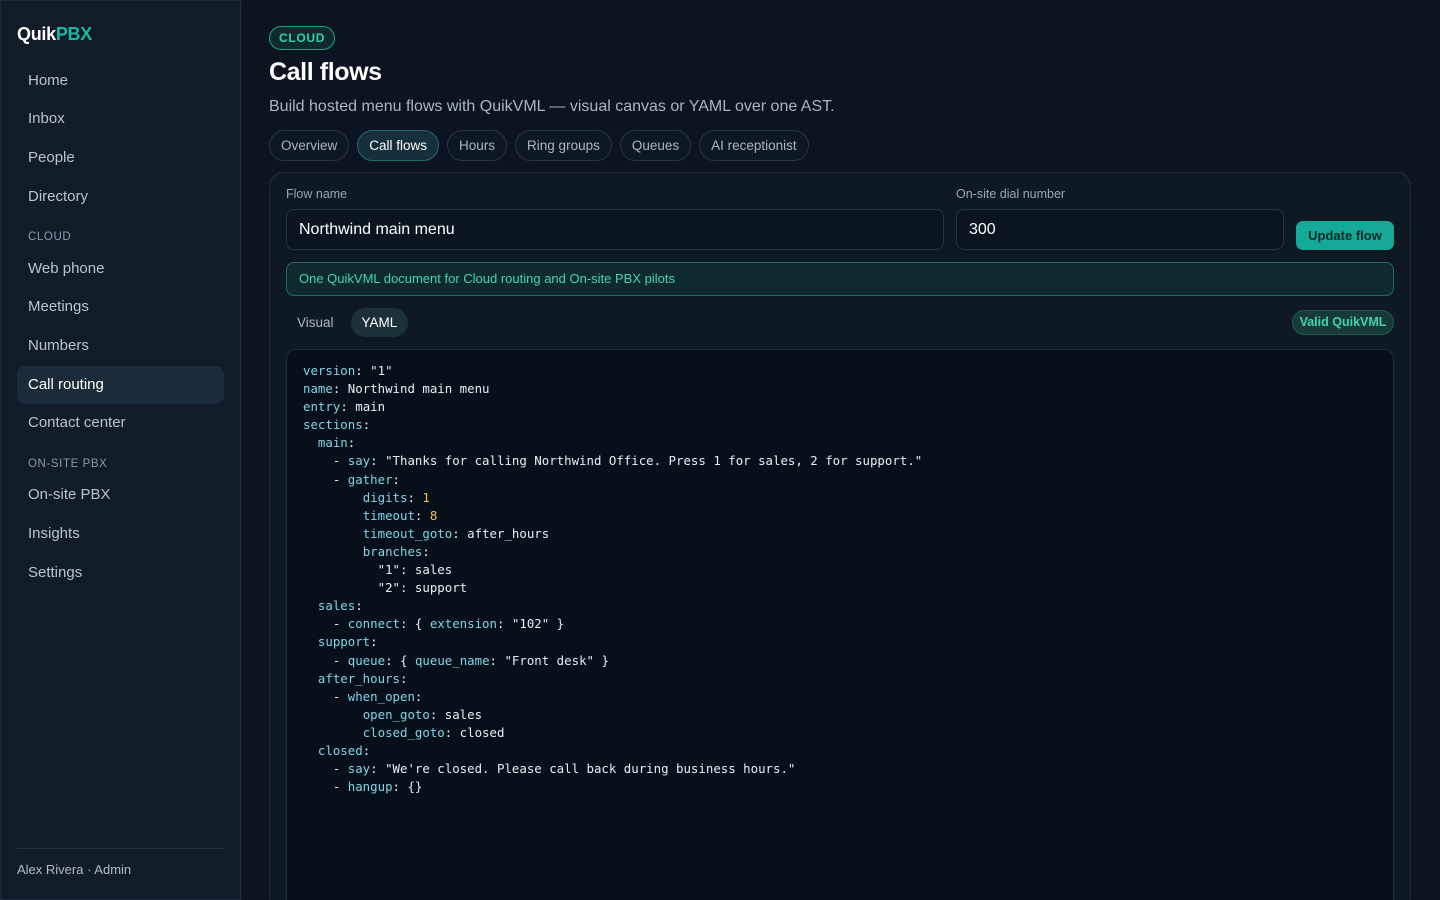 The height and width of the screenshot is (900, 1440). What do you see at coordinates (68, 464) in the screenshot?
I see `sidebar-section-onsite: ON-SITE PBX` at bounding box center [68, 464].